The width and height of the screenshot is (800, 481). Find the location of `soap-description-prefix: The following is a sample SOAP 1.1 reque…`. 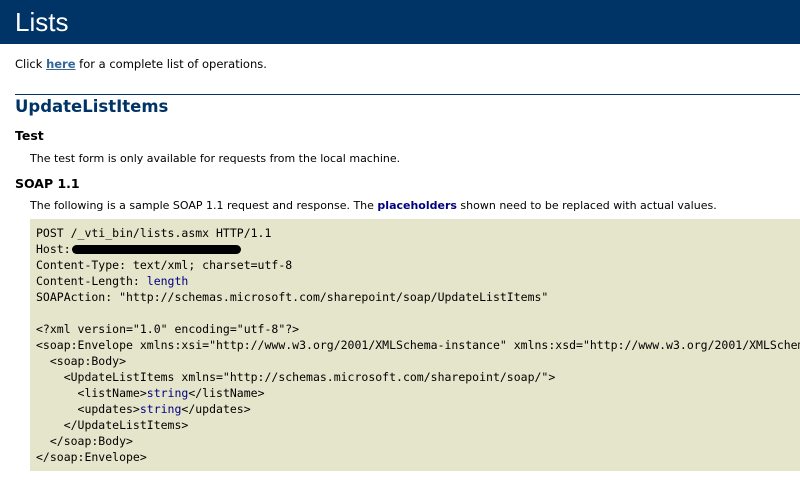

soap-description-prefix: The following is a sample SOAP 1.1 reque… is located at coordinates (204, 205).